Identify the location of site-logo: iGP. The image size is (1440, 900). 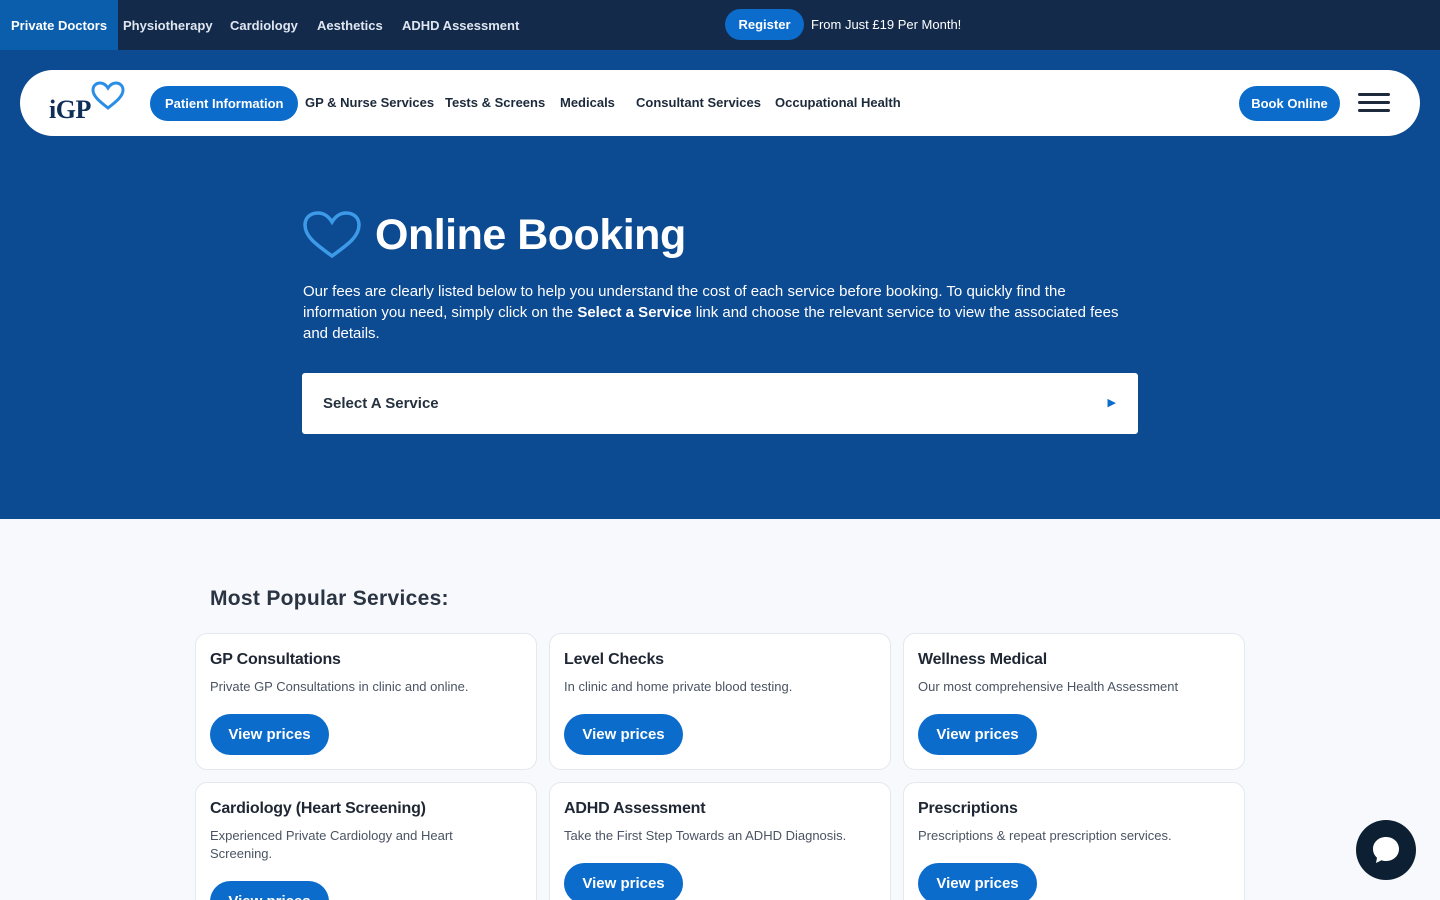
(89, 103).